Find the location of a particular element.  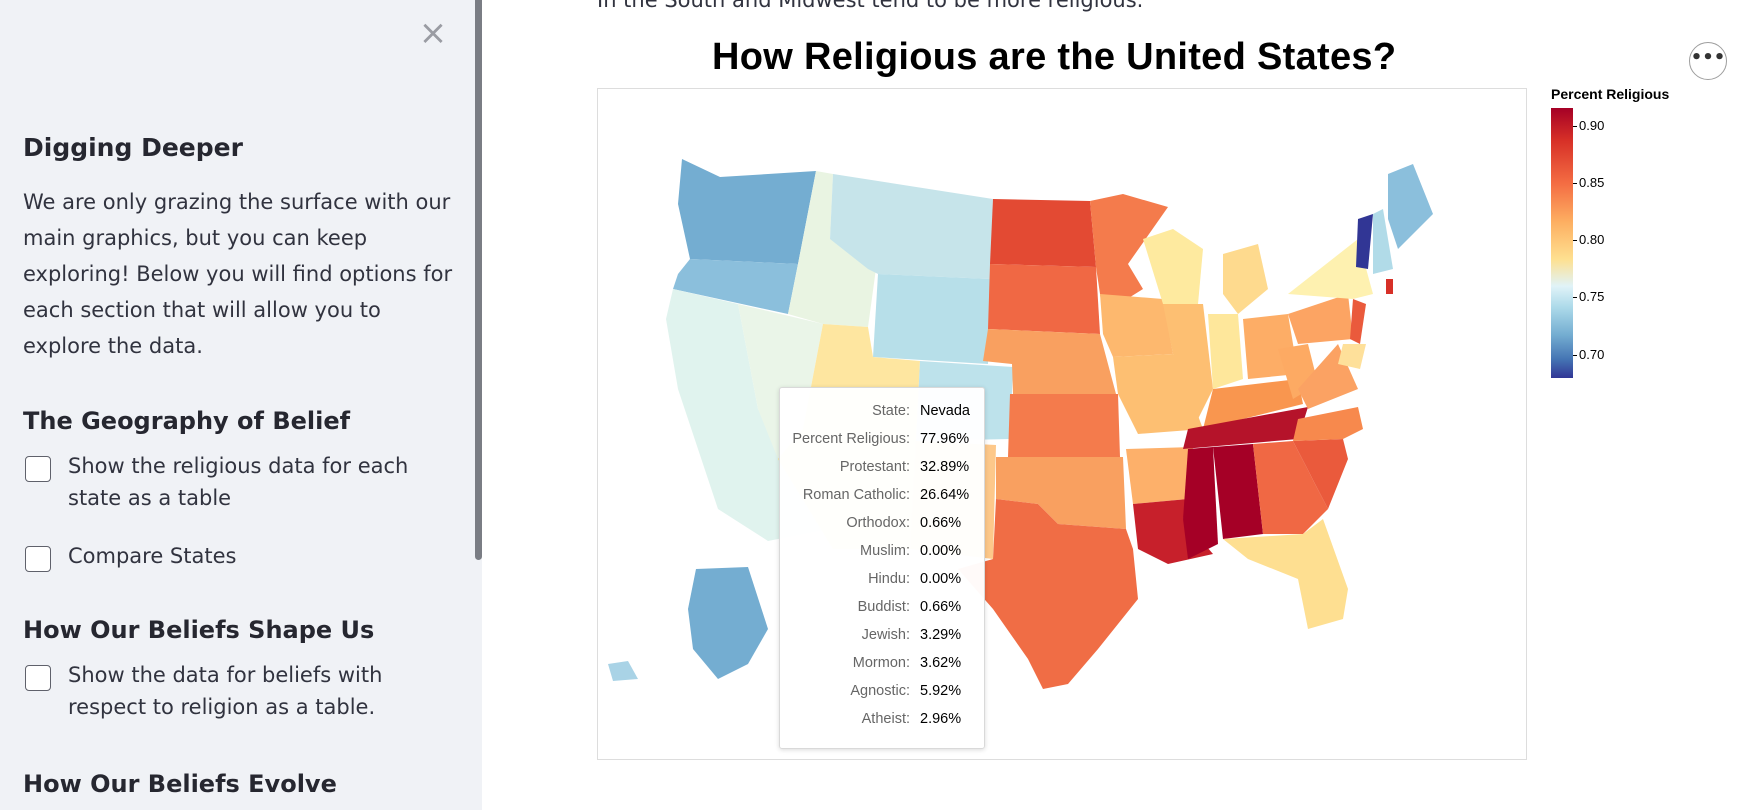

legend-label: 0.80 is located at coordinates (1592, 239).